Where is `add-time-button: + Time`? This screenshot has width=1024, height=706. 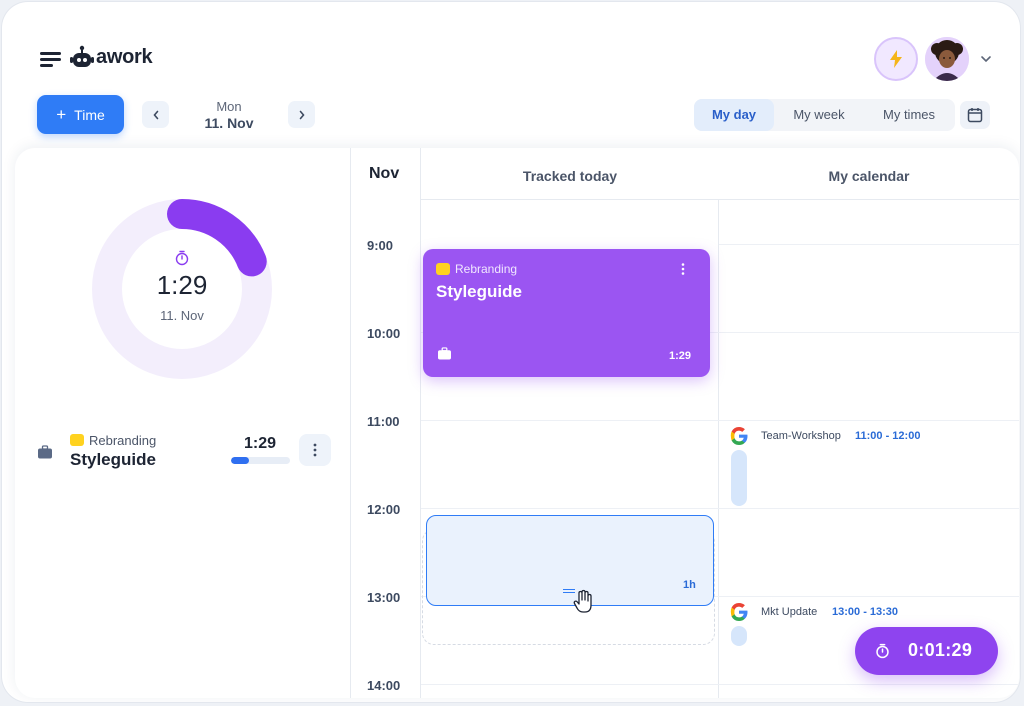 add-time-button: + Time is located at coordinates (80, 114).